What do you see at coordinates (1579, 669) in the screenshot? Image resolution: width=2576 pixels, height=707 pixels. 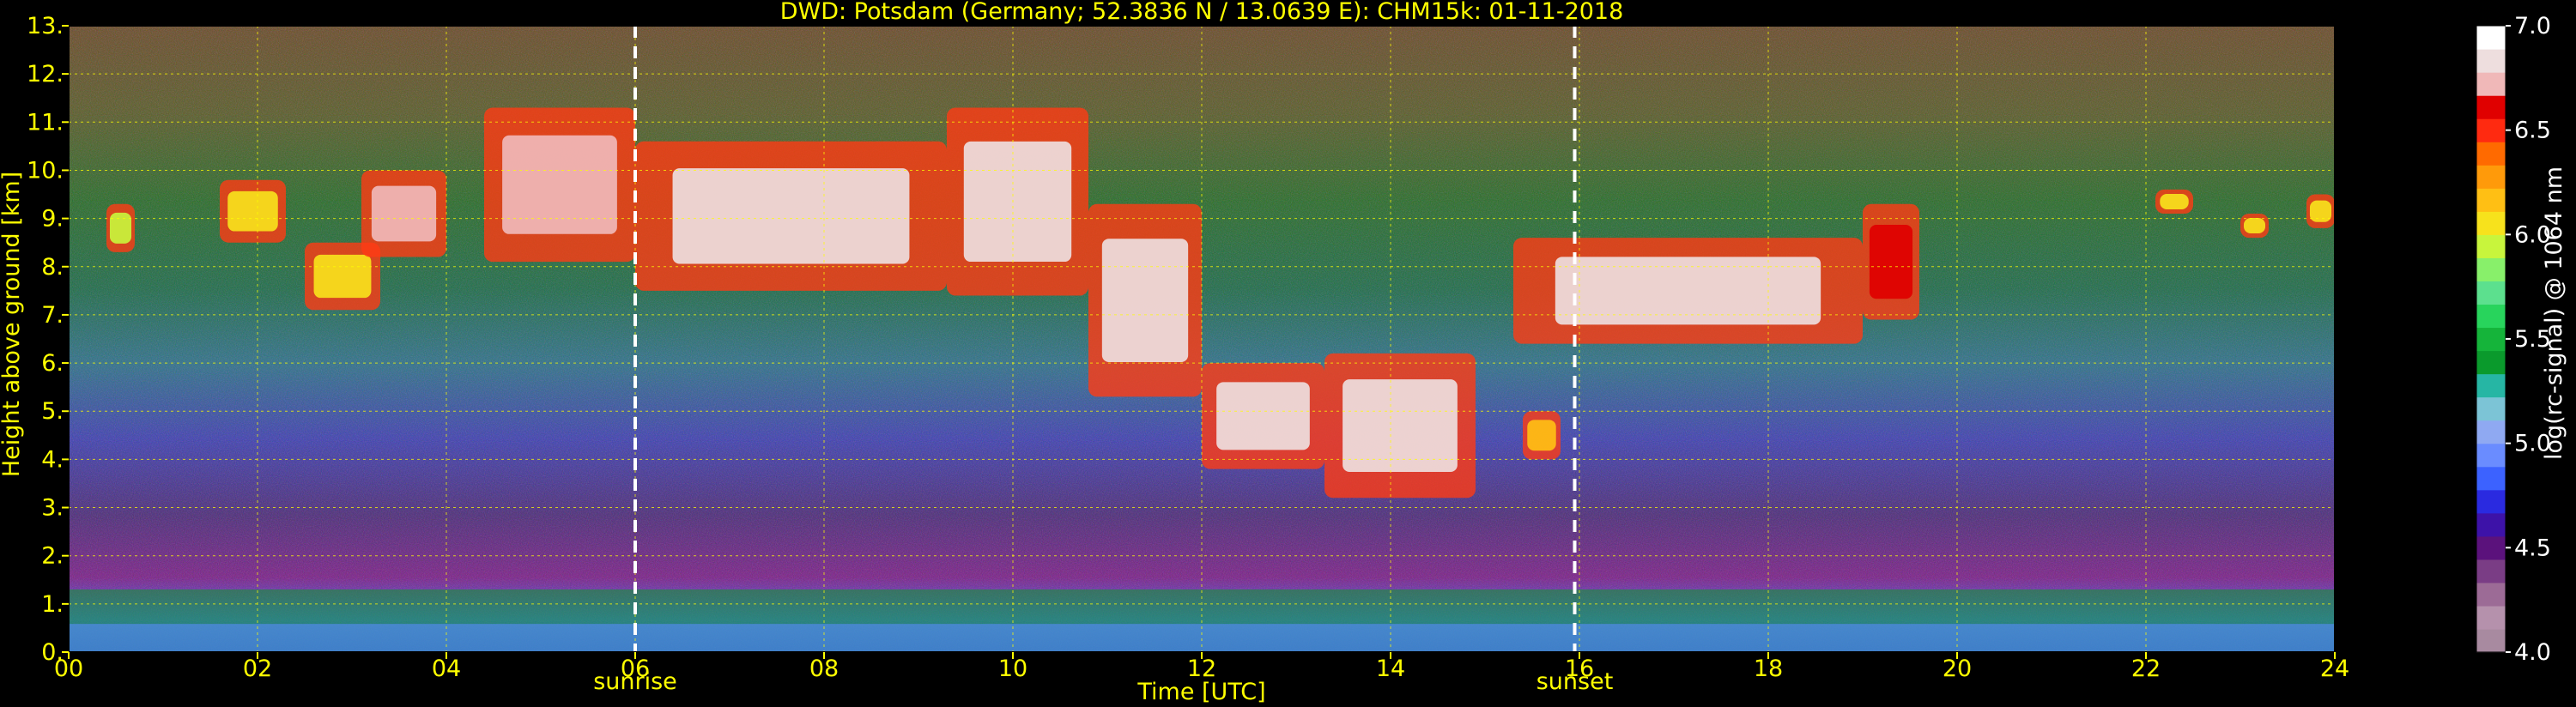 I see `x-tick-label: 16` at bounding box center [1579, 669].